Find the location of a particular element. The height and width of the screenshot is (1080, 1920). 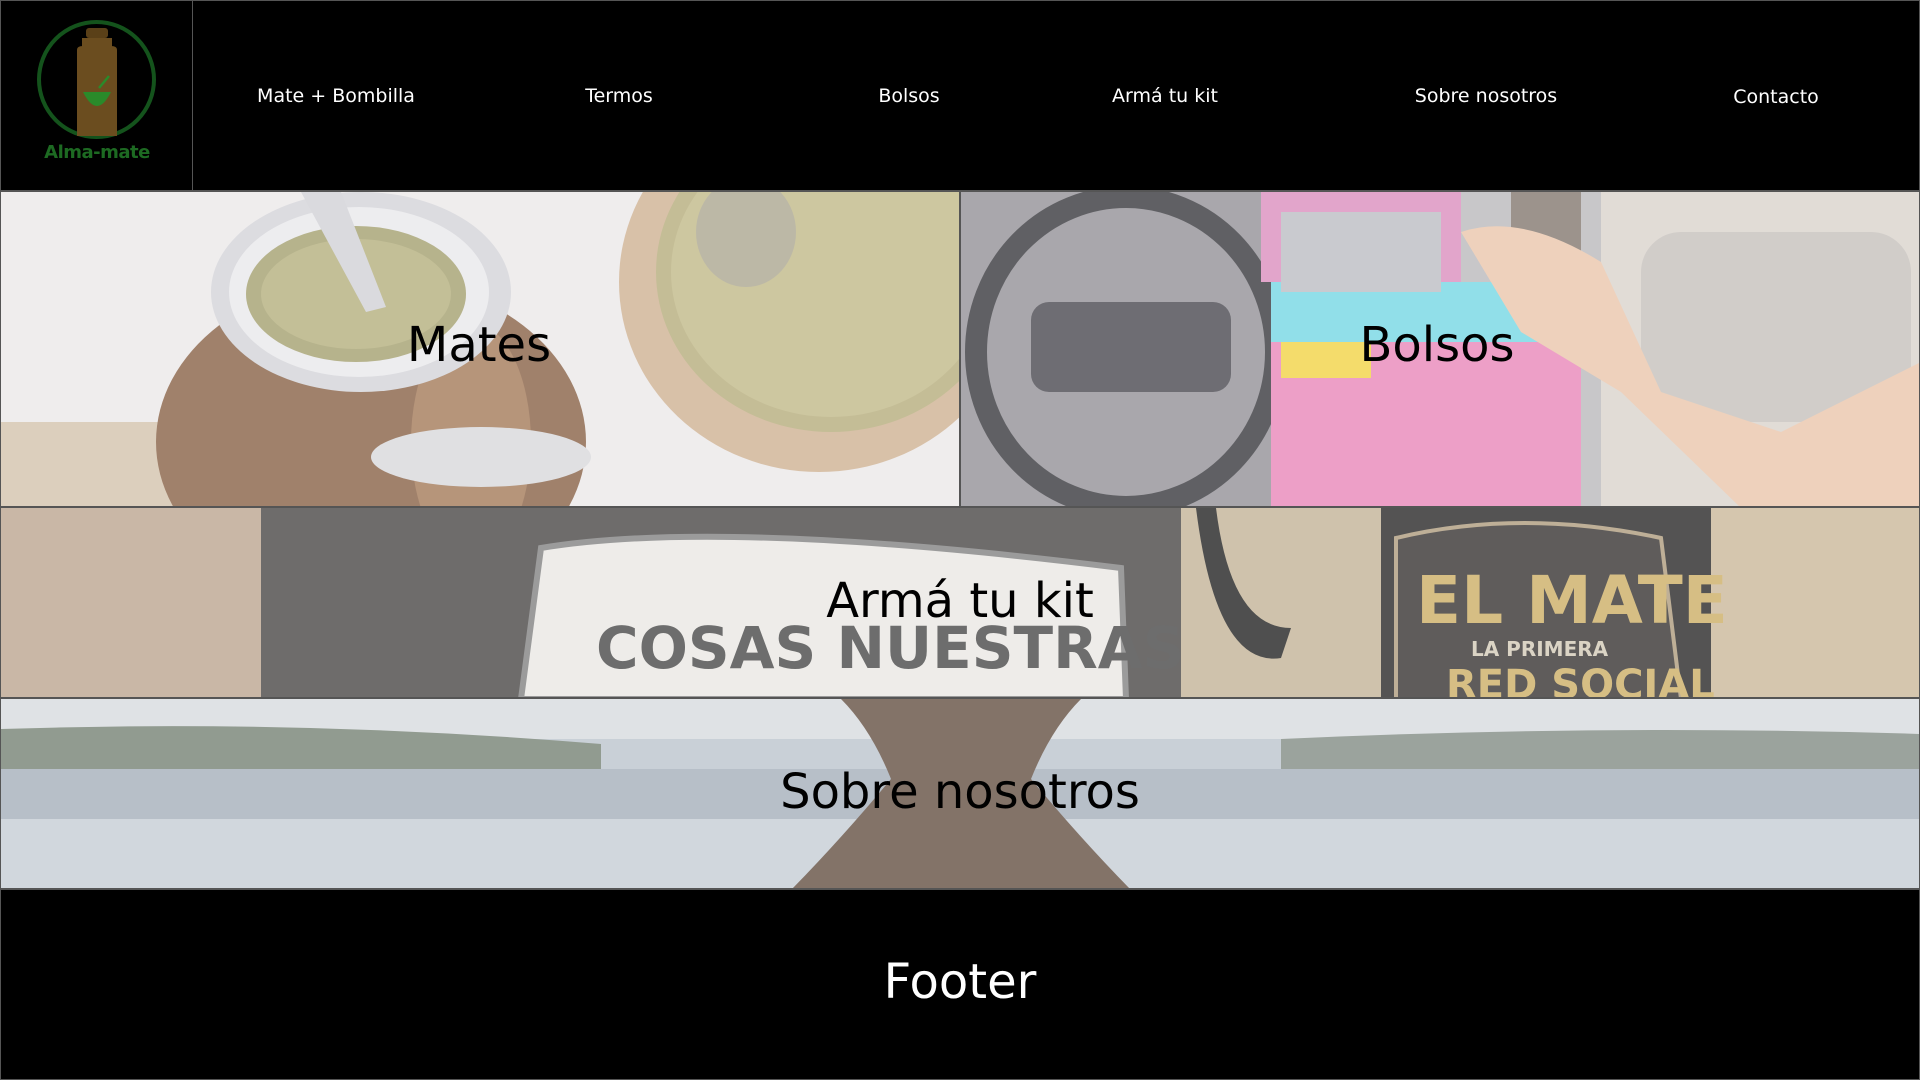

logo: Alma-mate is located at coordinates (97, 96).